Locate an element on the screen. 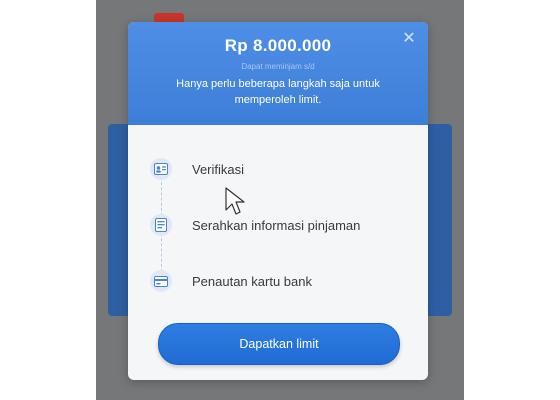 The height and width of the screenshot is (400, 560). get-limit-button: Dapatkan limit is located at coordinates (279, 344).